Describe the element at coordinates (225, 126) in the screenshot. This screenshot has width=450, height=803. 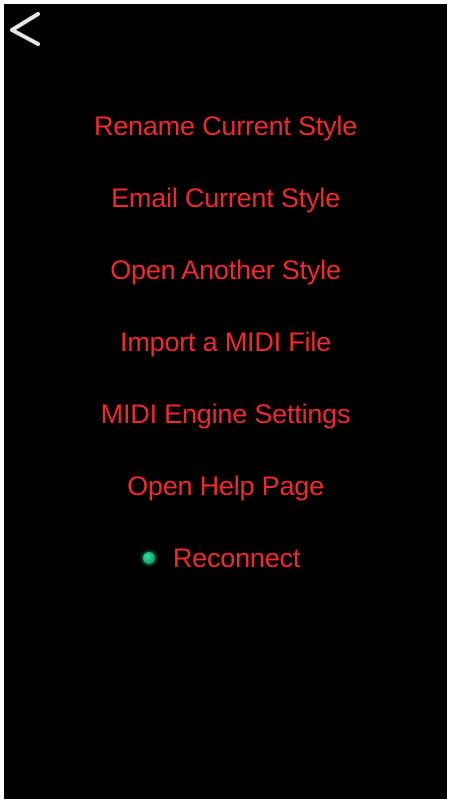
I see `rename-current-style-item: Rename Current Style` at that location.